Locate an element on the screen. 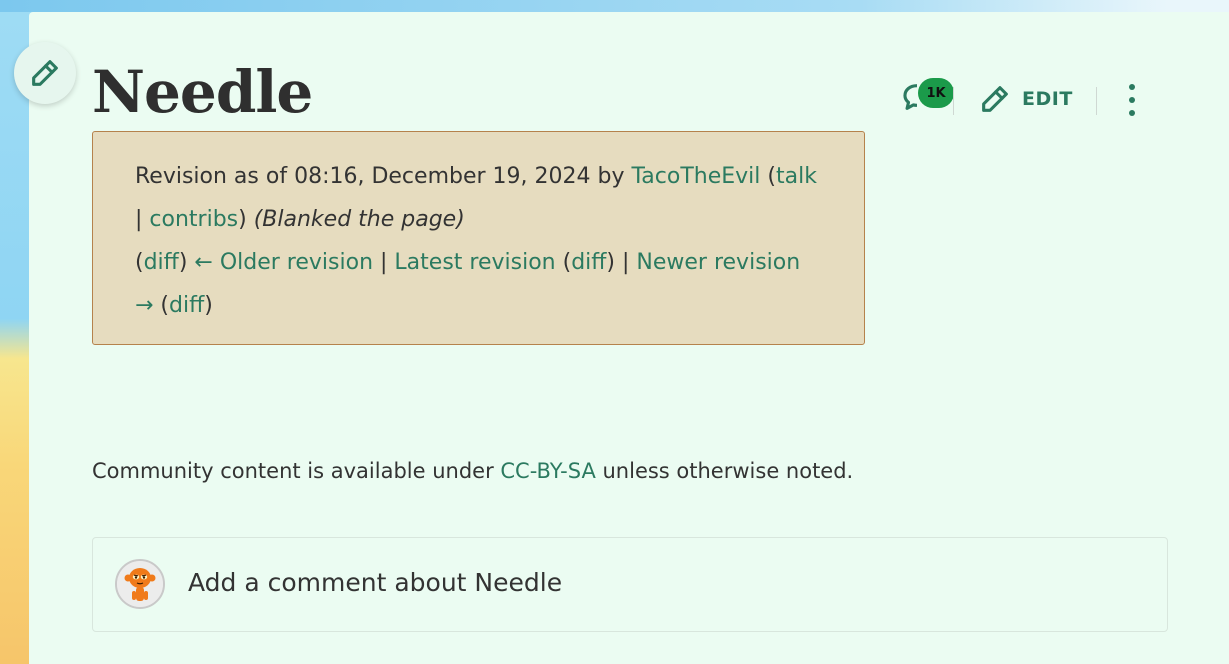  license-text: Community content is available under is located at coordinates (296, 471).